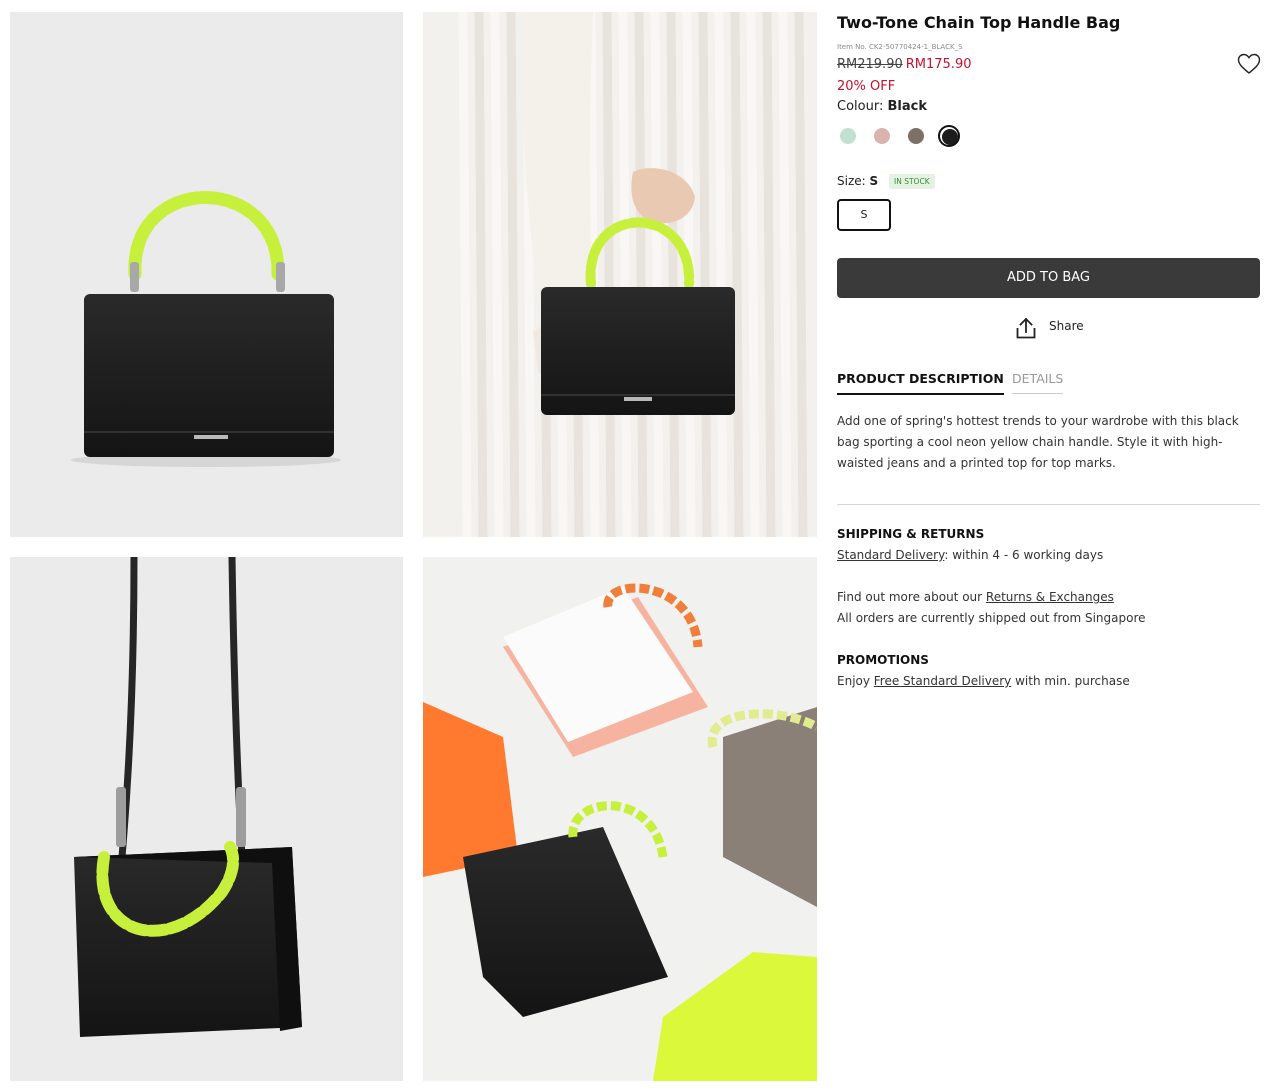 The height and width of the screenshot is (1091, 1278). Describe the element at coordinates (206, 236) in the screenshot. I see `chain-handle` at that location.